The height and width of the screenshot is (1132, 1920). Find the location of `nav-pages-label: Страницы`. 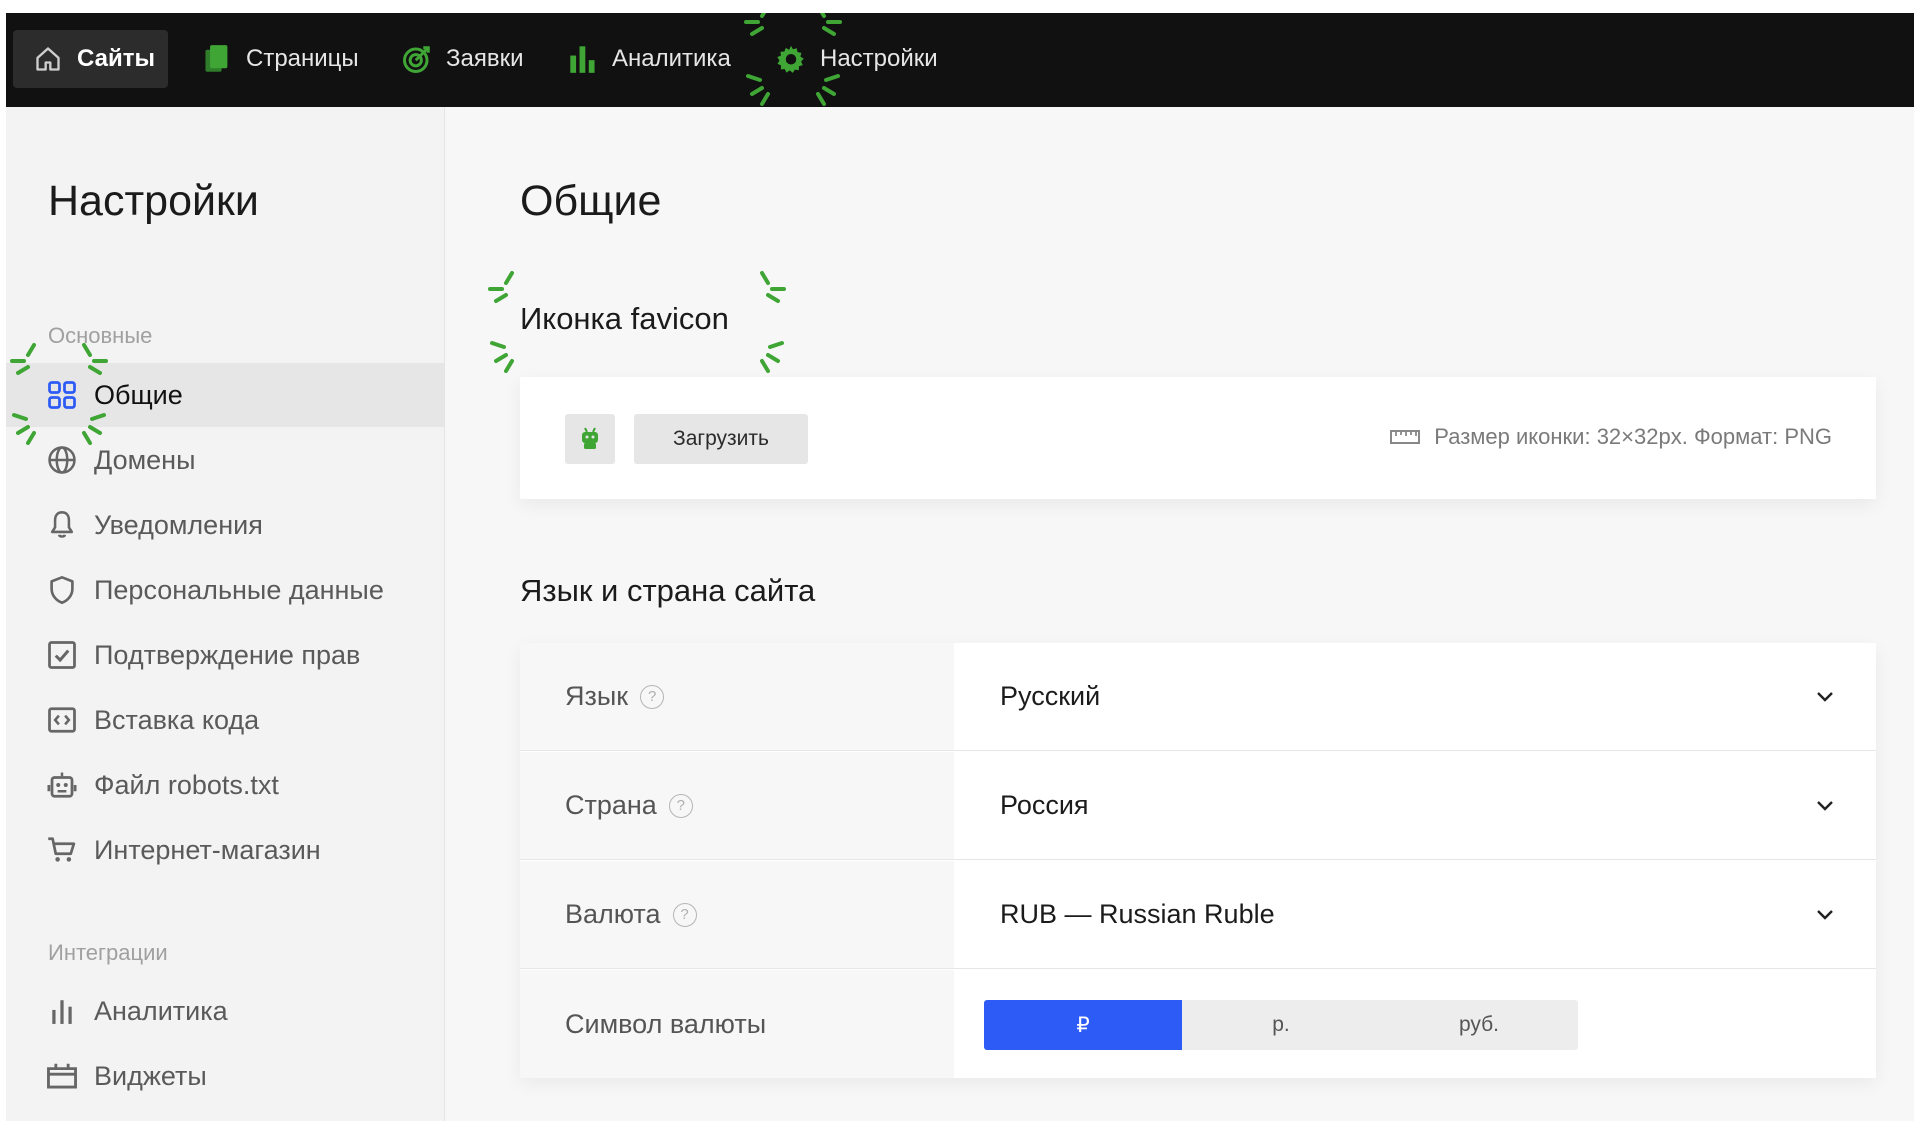

nav-pages-label: Страницы is located at coordinates (302, 58).